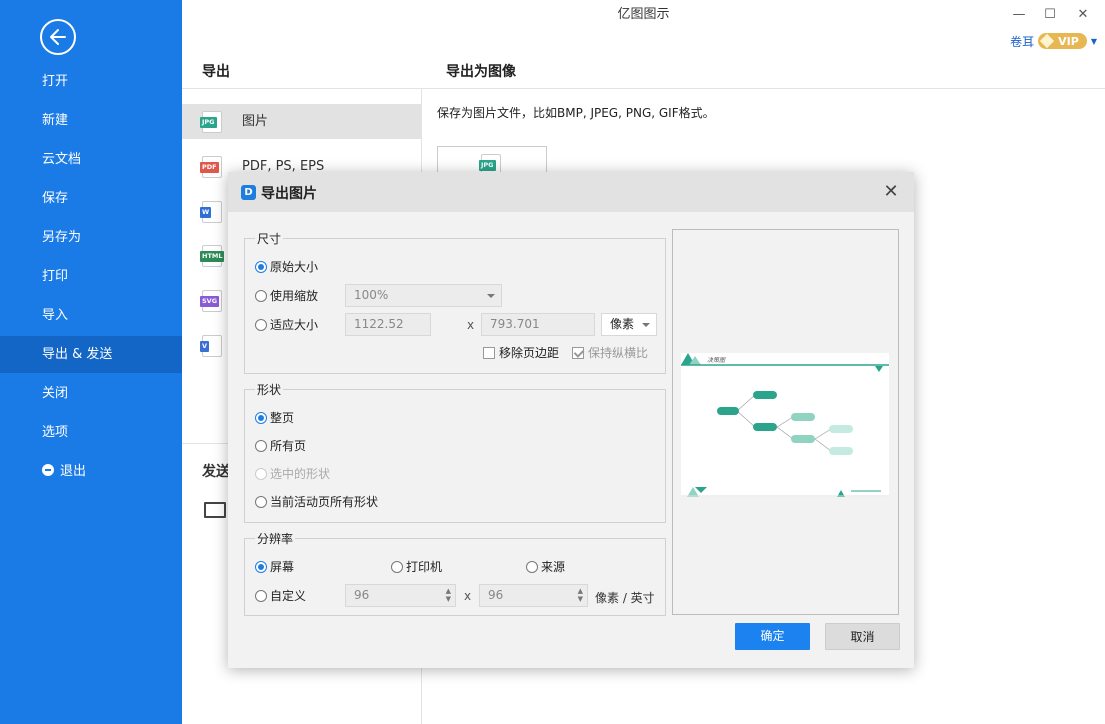 The image size is (1105, 724). I want to click on export-heading: 导出, so click(216, 72).